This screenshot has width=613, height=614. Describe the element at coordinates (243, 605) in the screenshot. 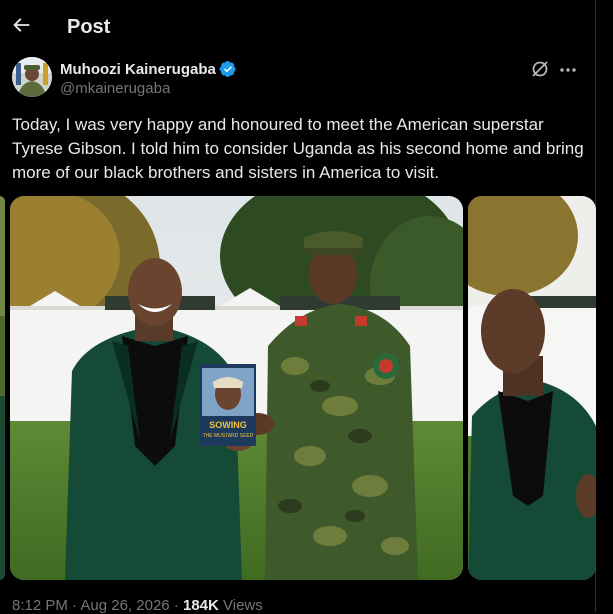

I see `views-label: Views` at that location.